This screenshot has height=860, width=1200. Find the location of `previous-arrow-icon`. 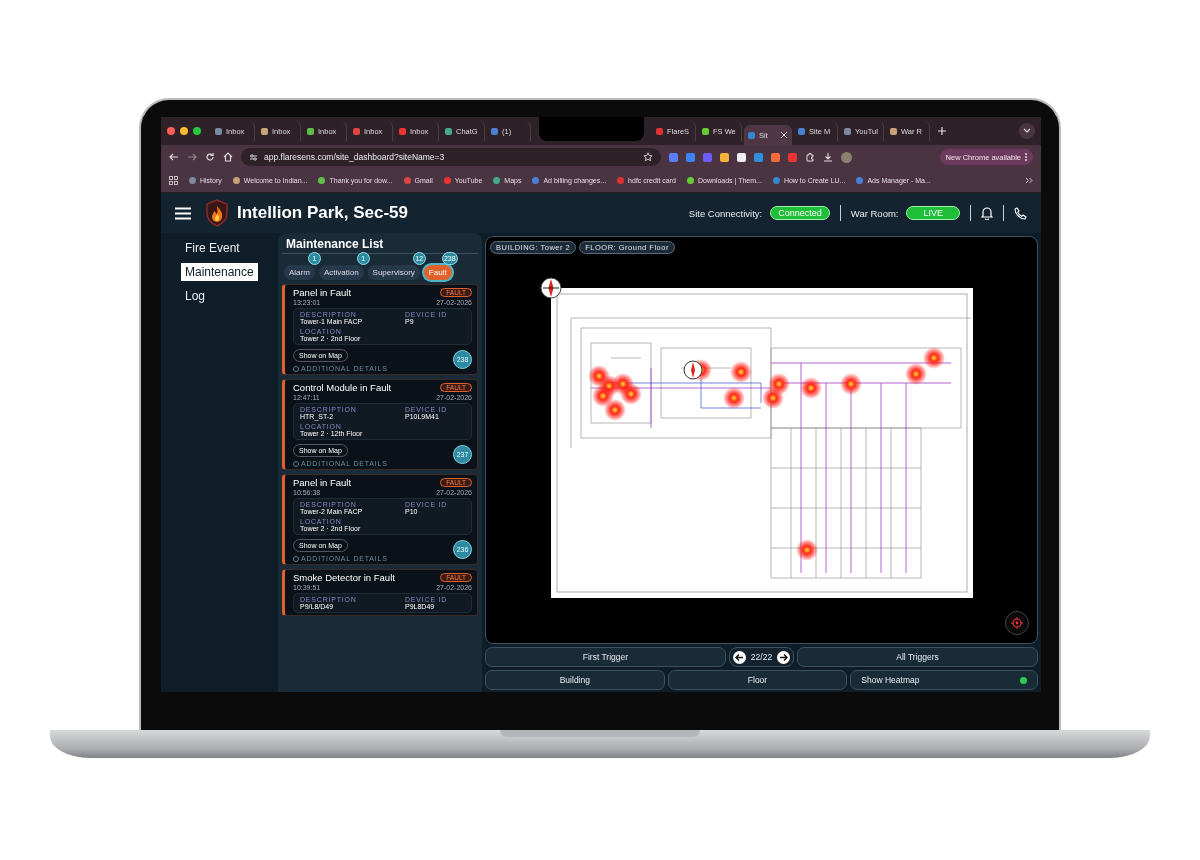

previous-arrow-icon is located at coordinates (739, 657).